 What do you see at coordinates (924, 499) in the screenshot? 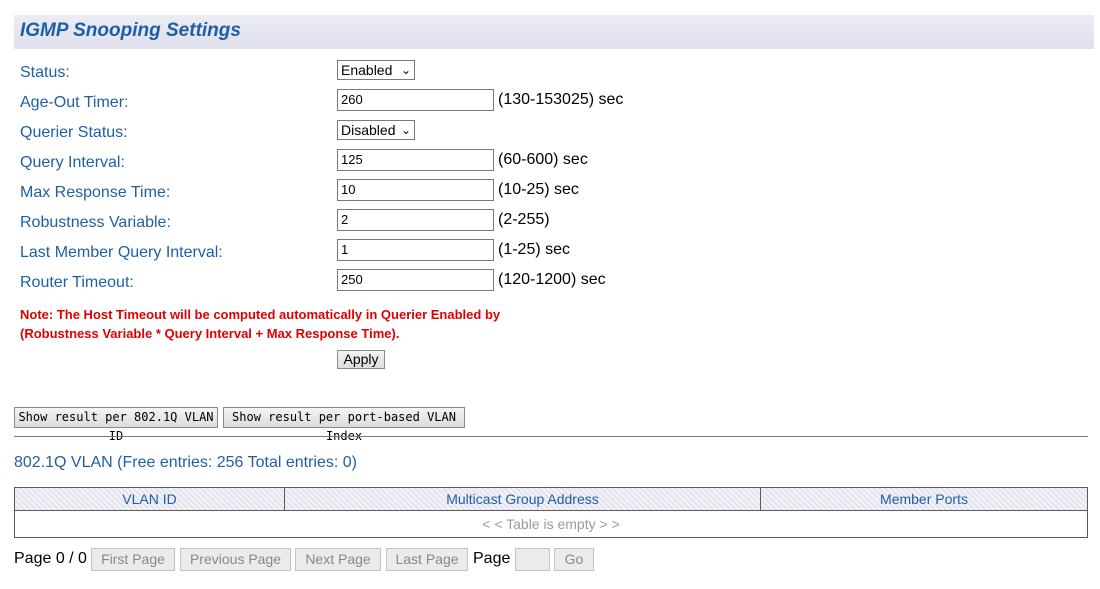
I see `column-member-ports: Member Ports` at bounding box center [924, 499].